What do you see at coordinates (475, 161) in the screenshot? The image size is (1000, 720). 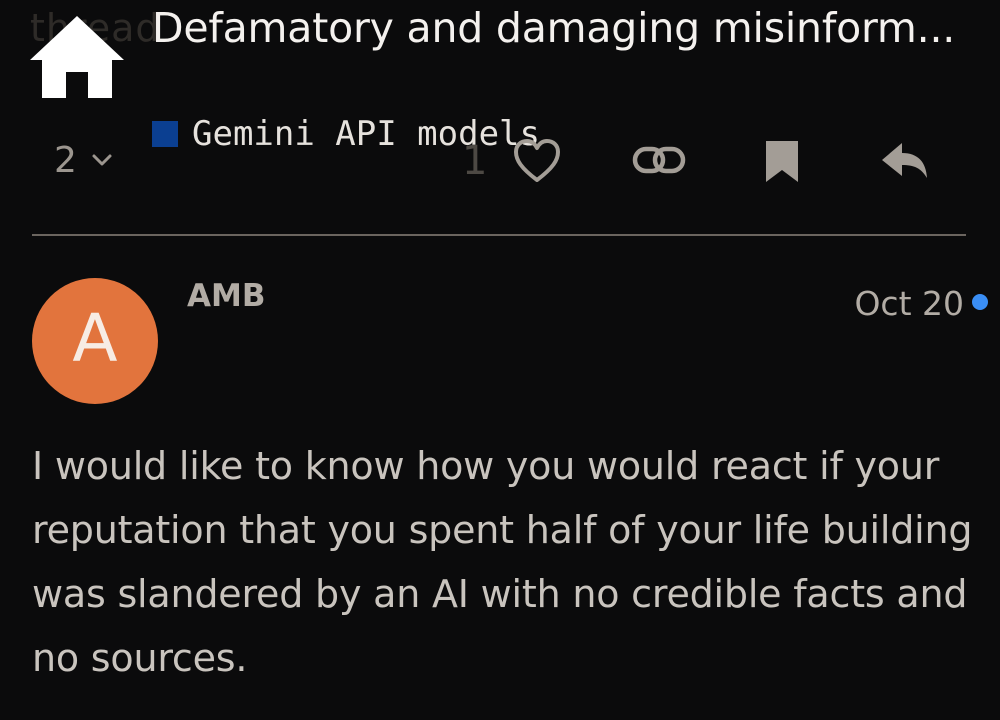 I see `like-count: 1` at bounding box center [475, 161].